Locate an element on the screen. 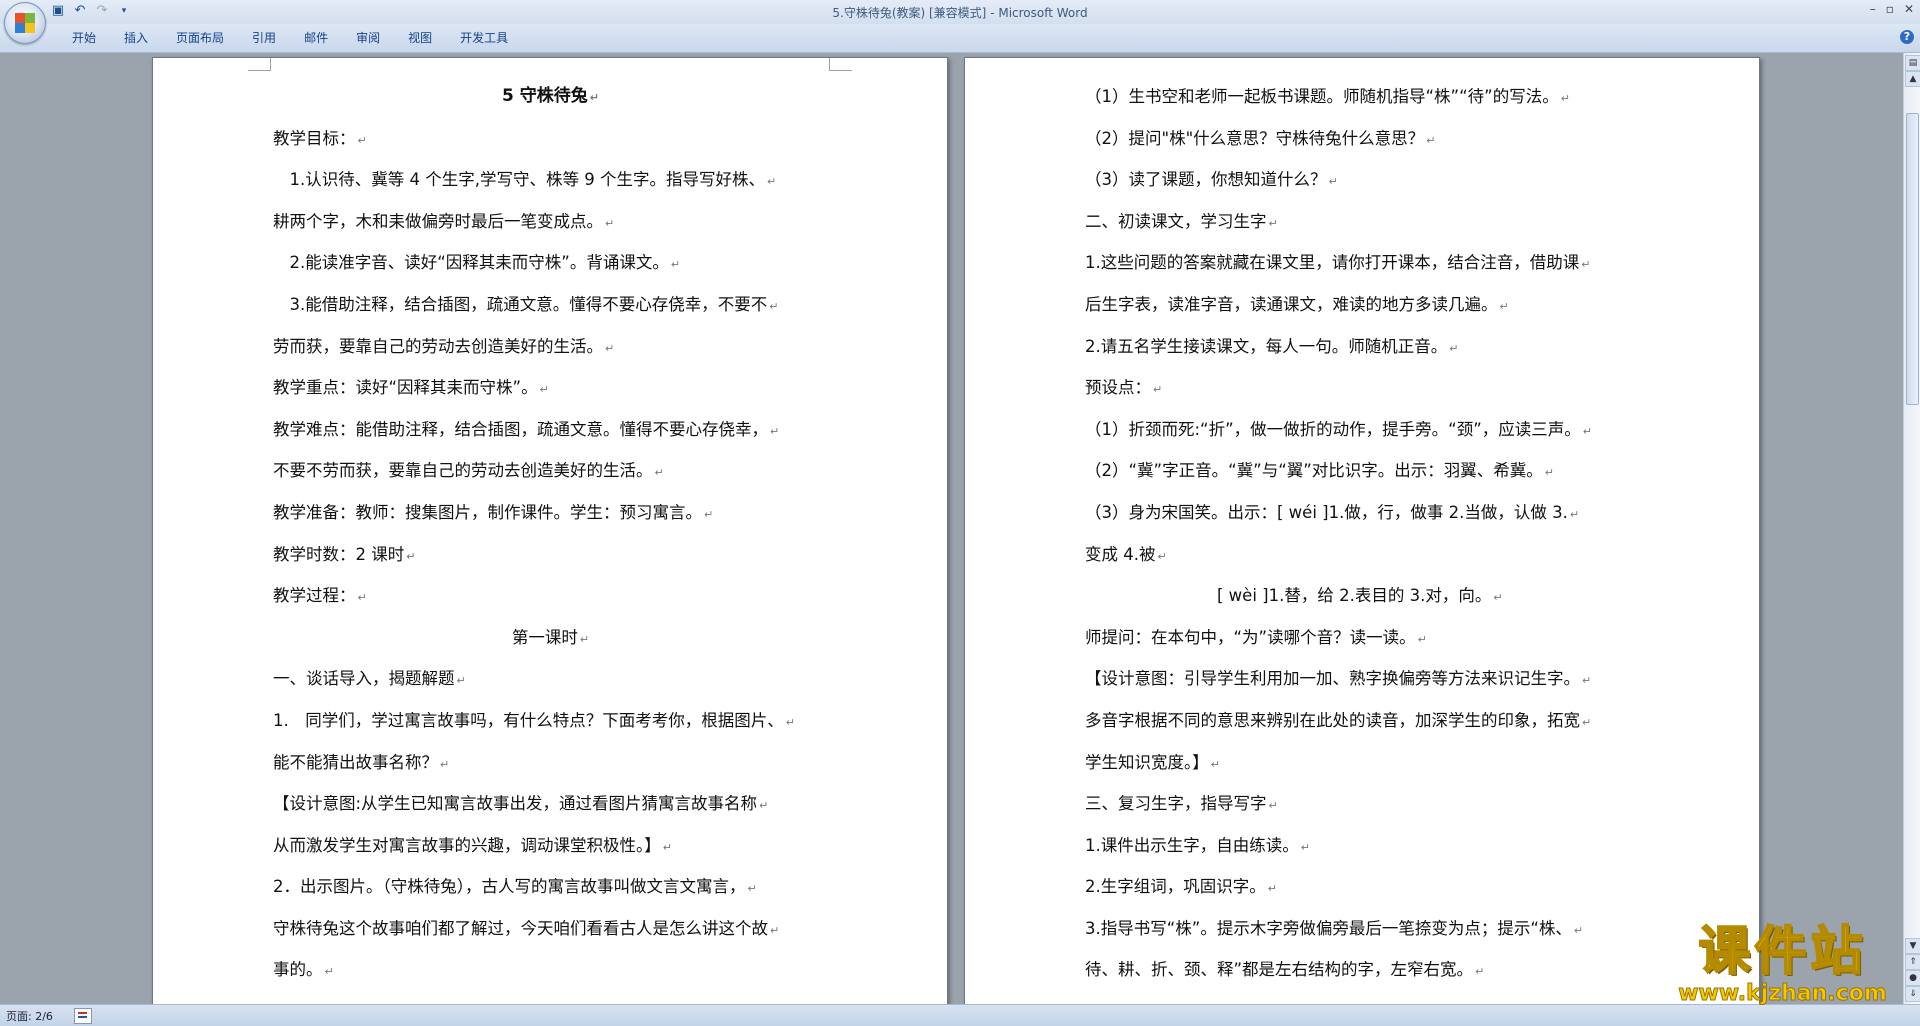  text-line: 1.认识待、冀等 4 个生字,学写守、株等 9 个生字。指导写好株、 ↵ is located at coordinates (550, 180).